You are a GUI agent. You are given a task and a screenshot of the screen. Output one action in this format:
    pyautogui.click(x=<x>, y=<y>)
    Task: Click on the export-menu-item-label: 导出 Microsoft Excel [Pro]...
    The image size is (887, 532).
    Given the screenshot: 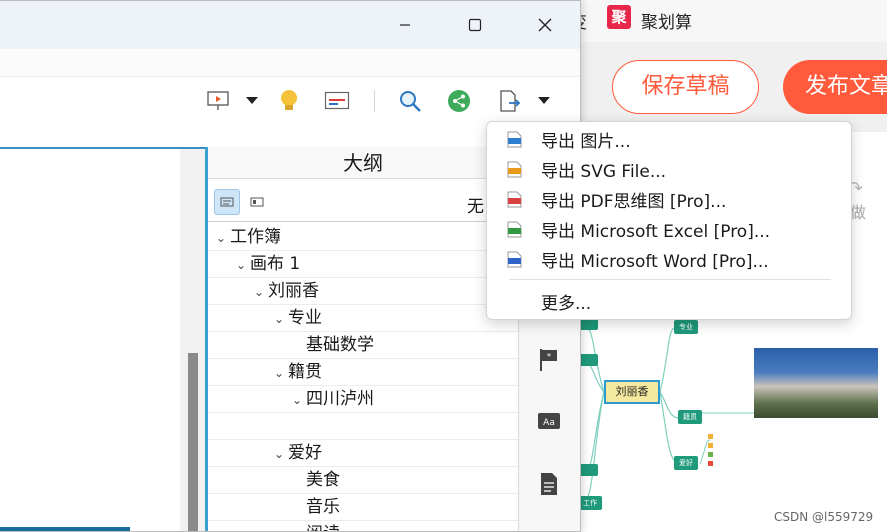 What is the action you would take?
    pyautogui.click(x=656, y=231)
    